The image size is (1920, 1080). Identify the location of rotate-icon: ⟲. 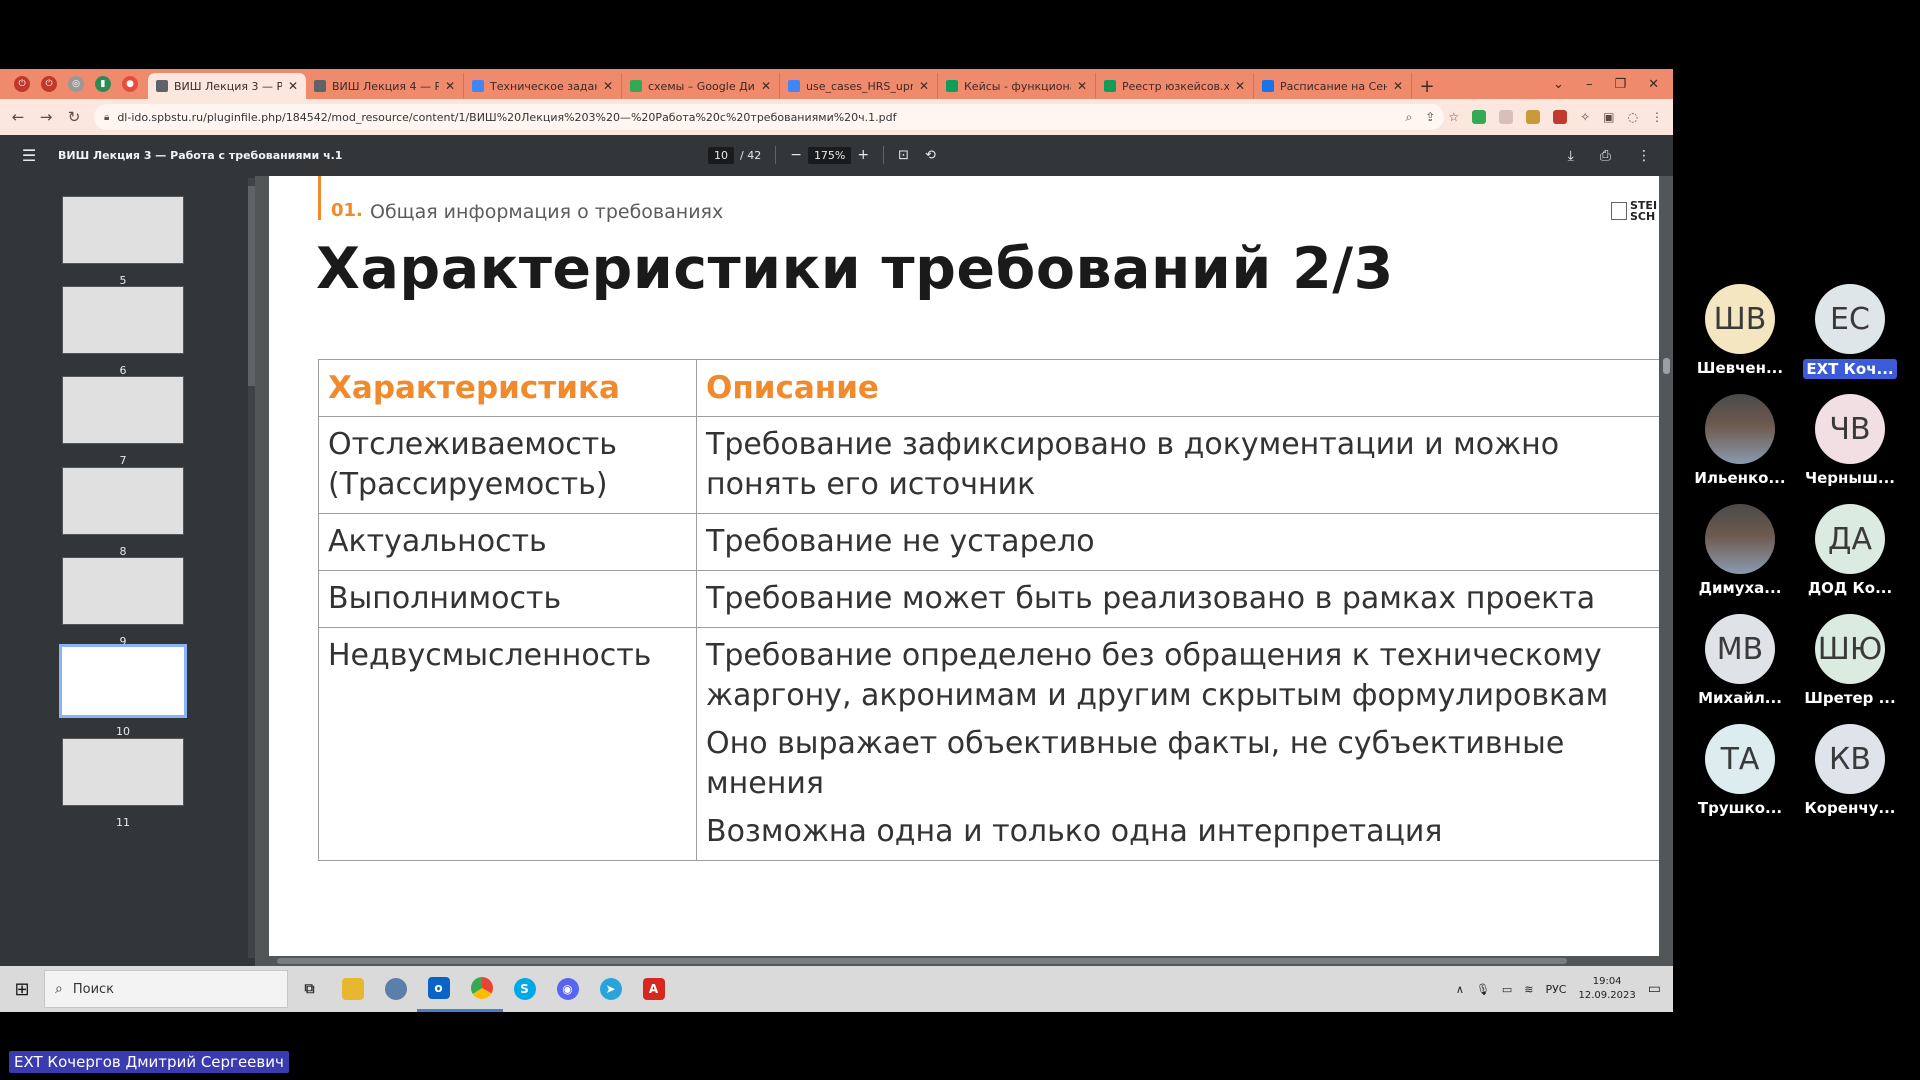
(930, 155).